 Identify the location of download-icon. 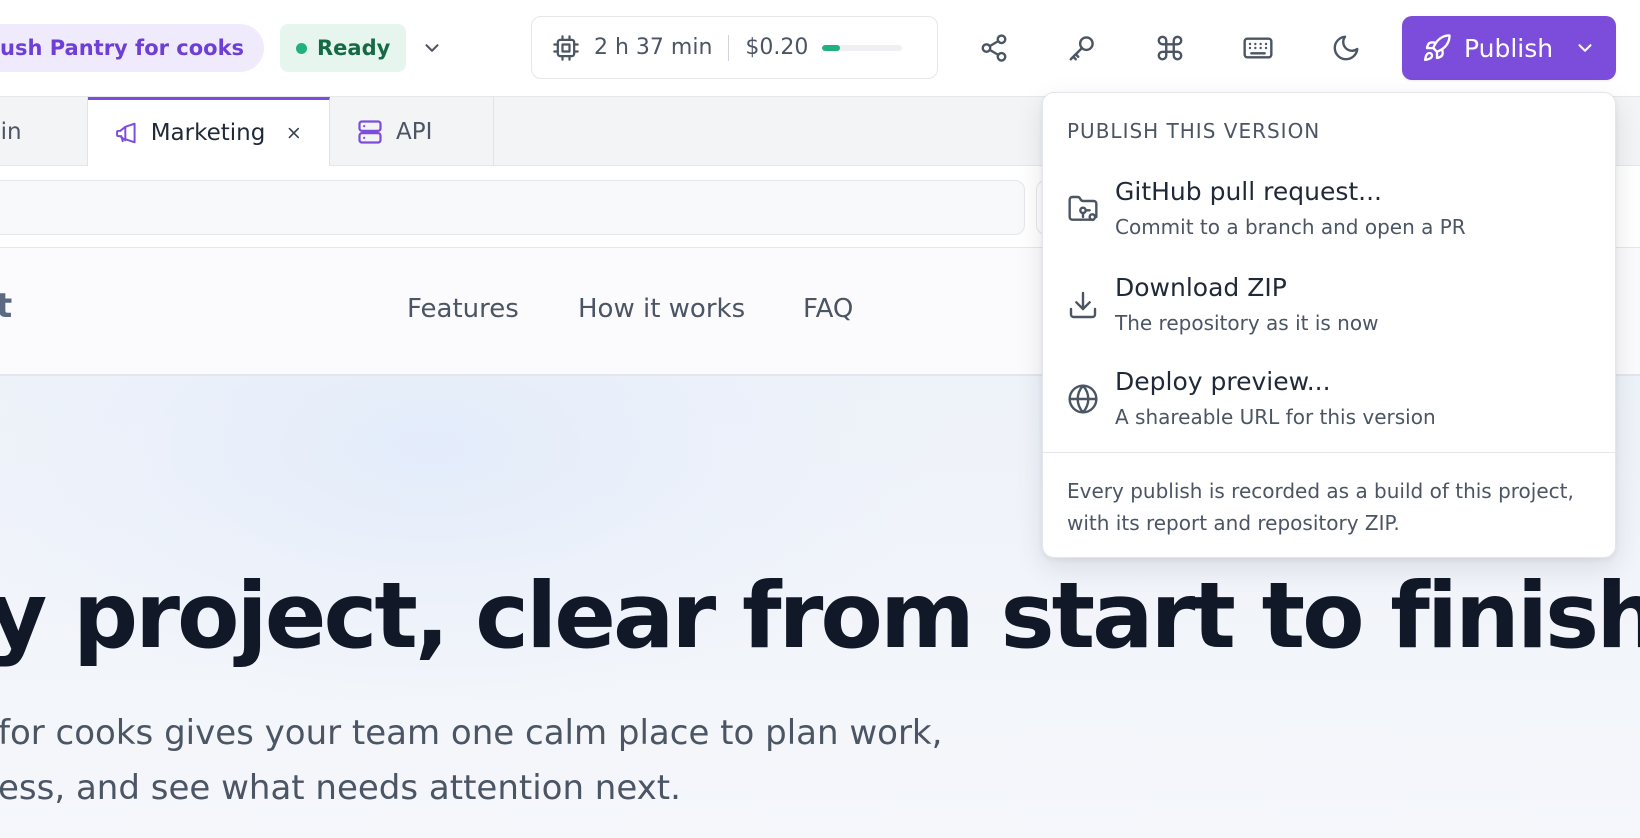
(1083, 305).